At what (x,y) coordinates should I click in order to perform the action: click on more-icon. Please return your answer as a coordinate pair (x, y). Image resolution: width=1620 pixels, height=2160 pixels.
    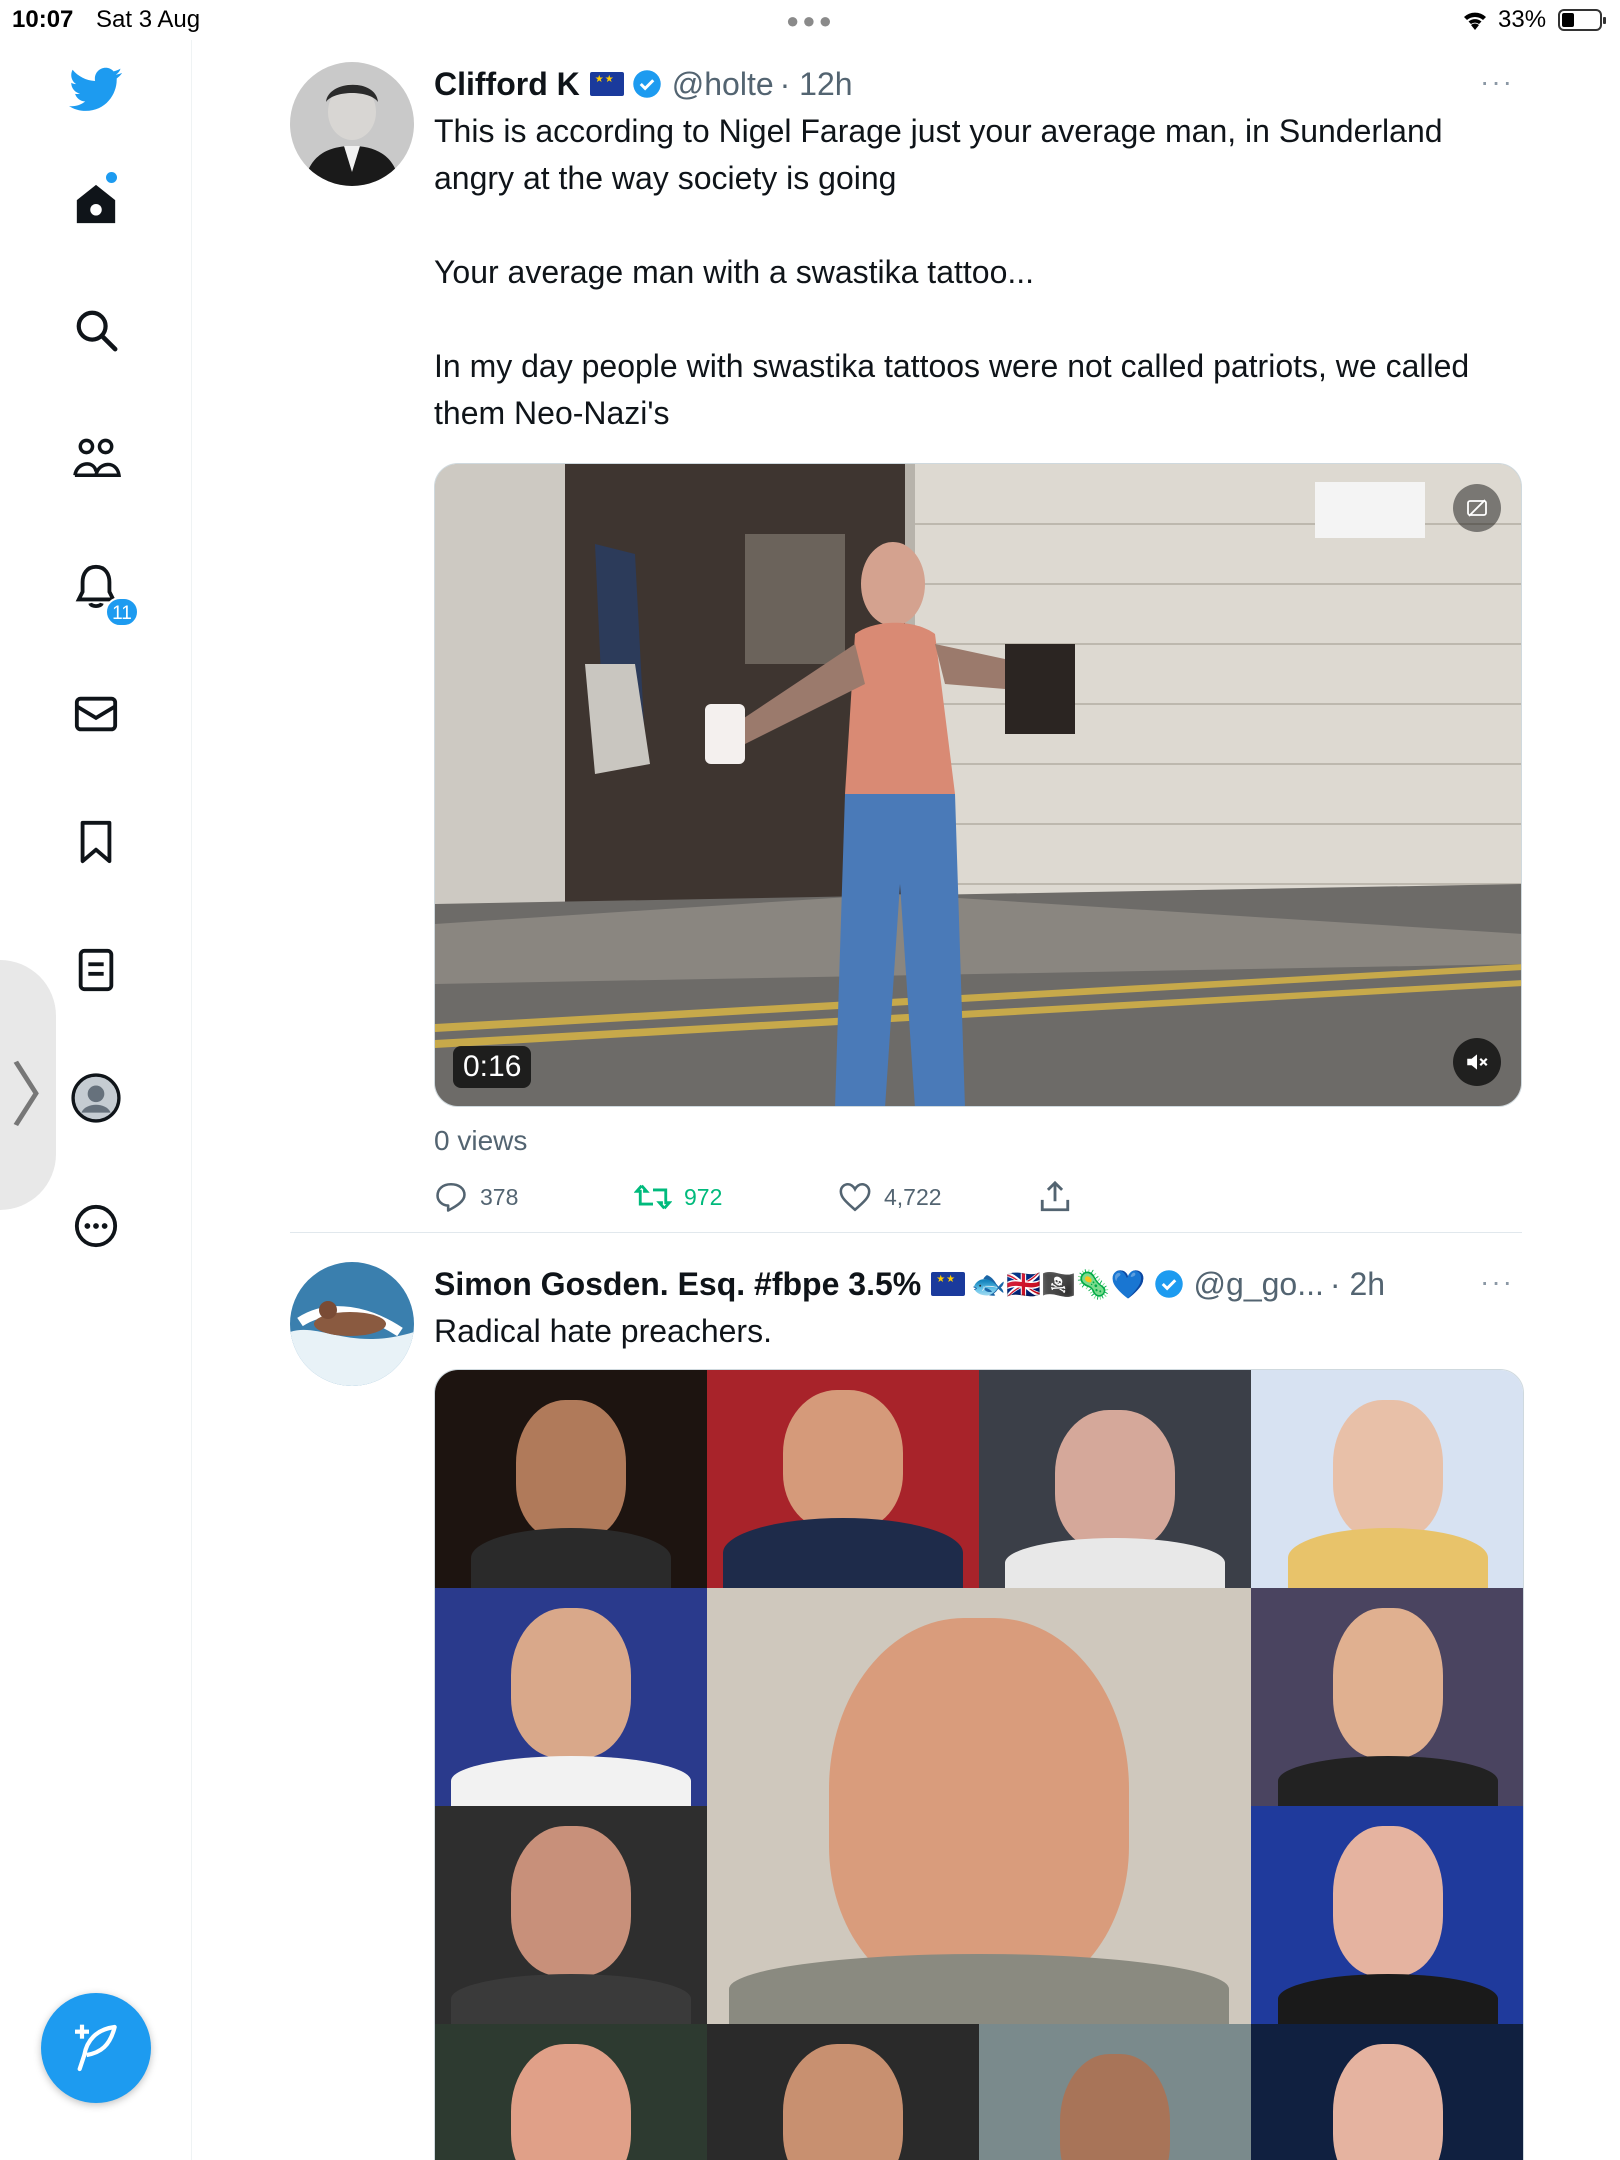
    Looking at the image, I should click on (96, 1226).